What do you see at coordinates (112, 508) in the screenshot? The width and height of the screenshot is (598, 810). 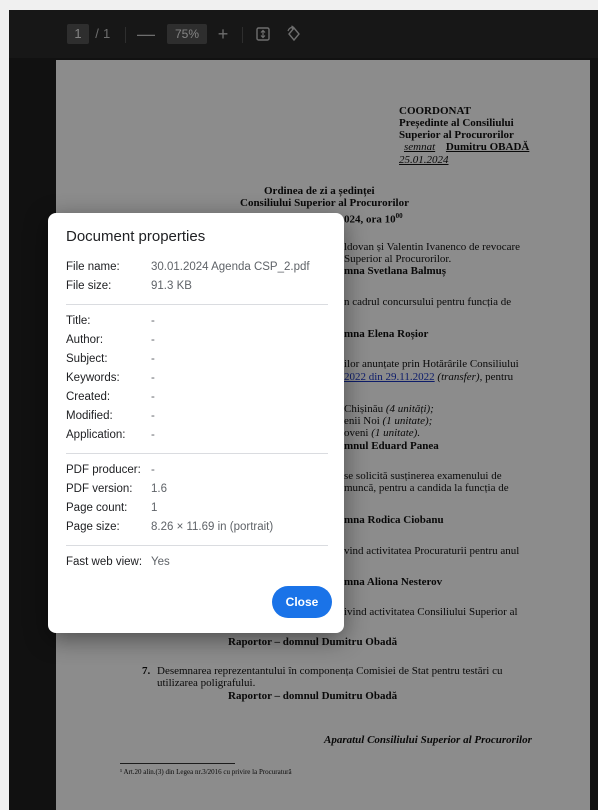 I see `property-row: Page count: 1` at bounding box center [112, 508].